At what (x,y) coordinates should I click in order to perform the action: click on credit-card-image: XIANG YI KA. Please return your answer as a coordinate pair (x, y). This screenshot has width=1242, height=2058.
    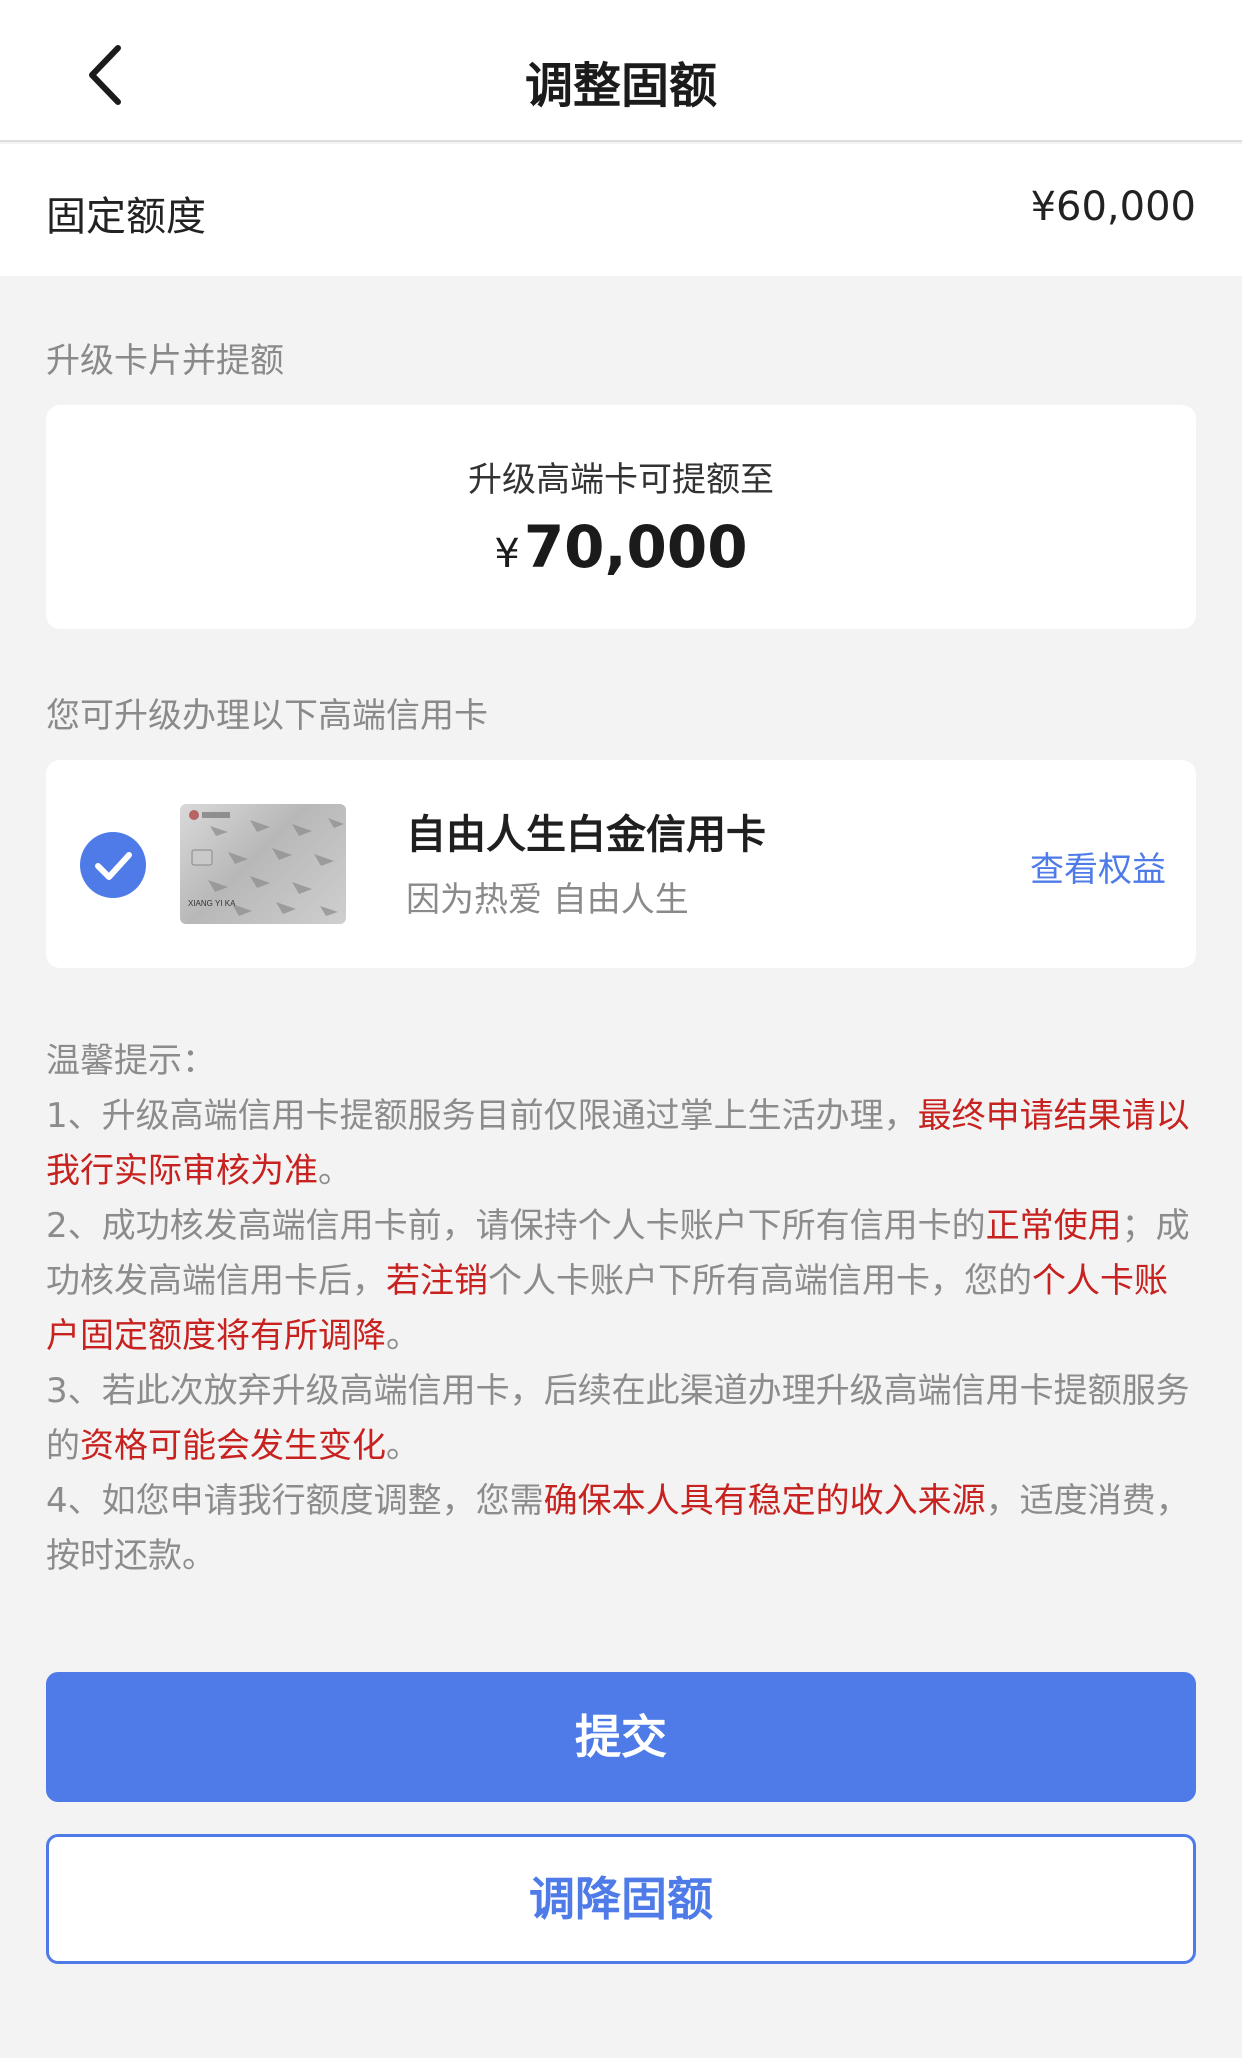
    Looking at the image, I should click on (263, 864).